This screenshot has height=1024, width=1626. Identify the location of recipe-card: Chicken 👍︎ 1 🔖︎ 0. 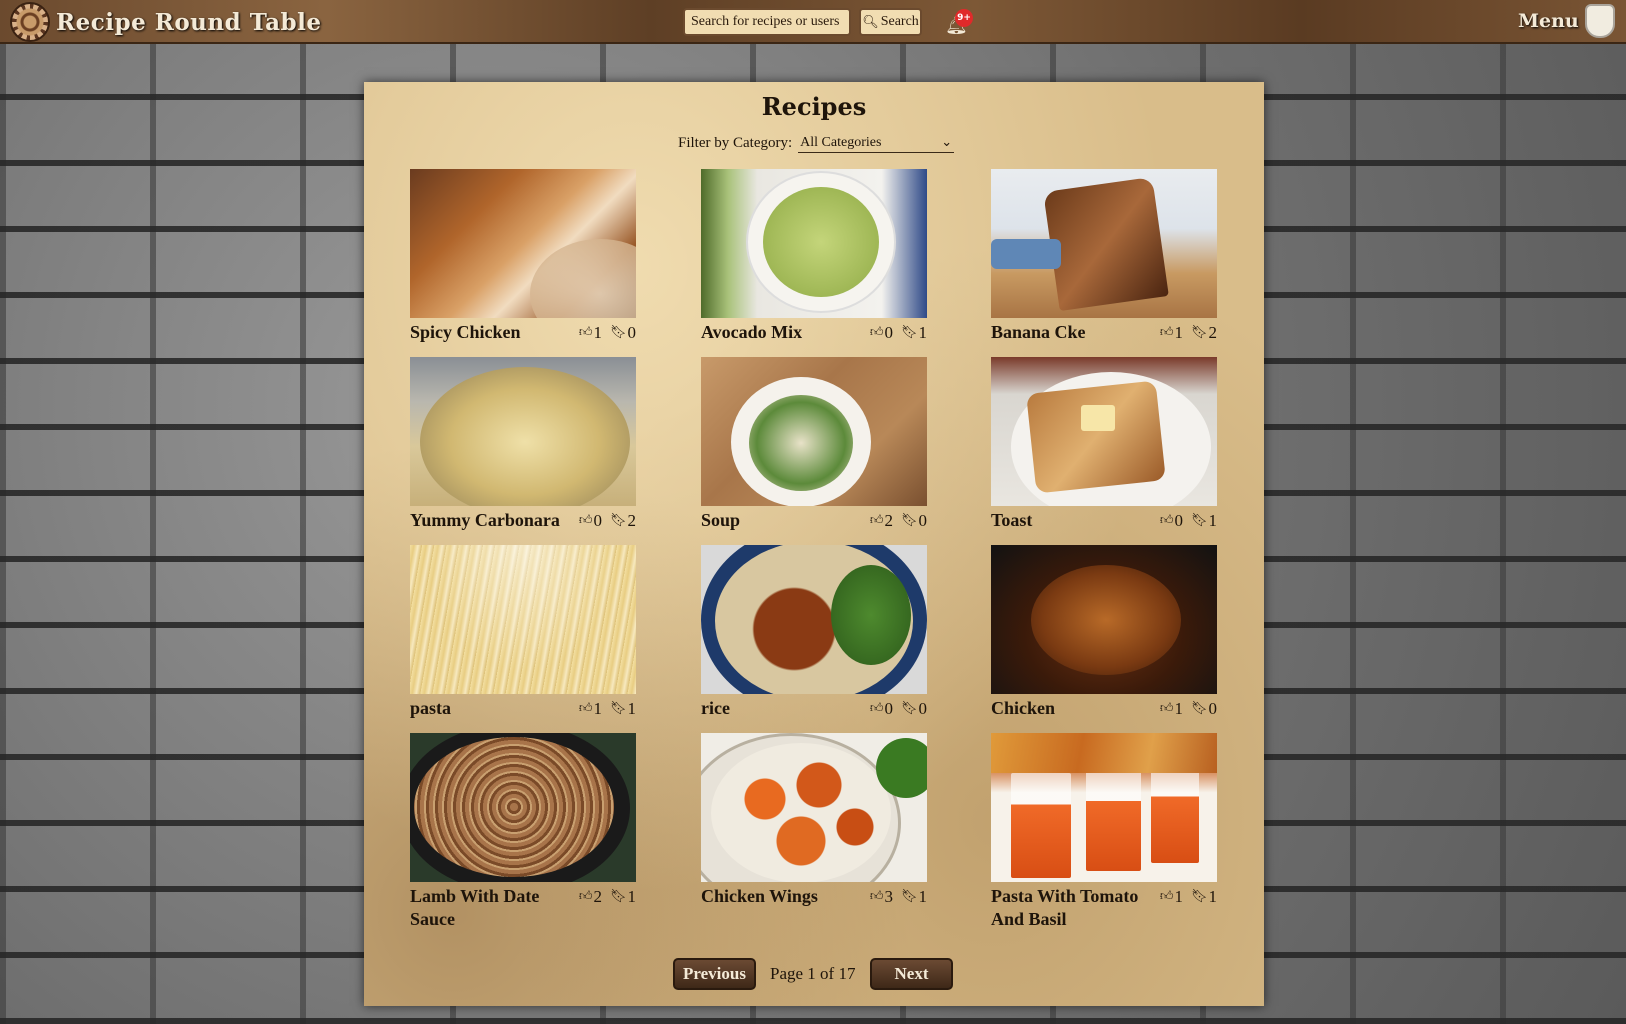
(1104, 632).